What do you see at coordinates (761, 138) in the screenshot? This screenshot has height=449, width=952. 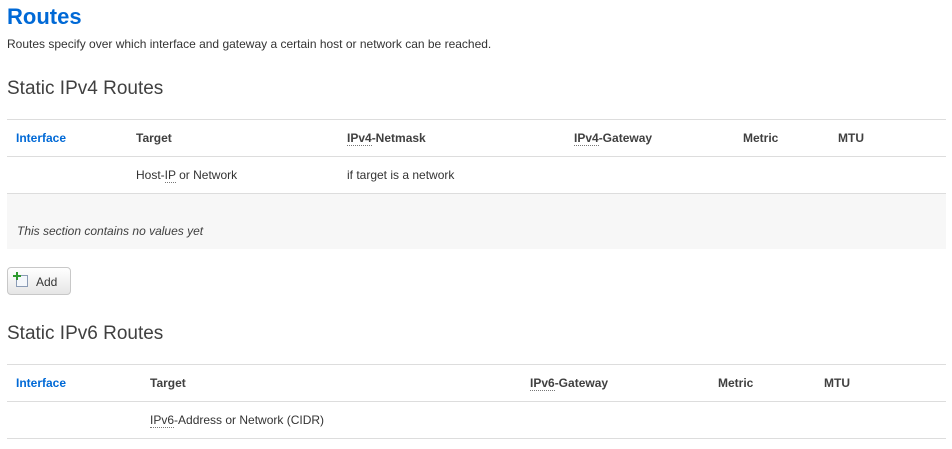 I see `ipv4-col-metric: Metric` at bounding box center [761, 138].